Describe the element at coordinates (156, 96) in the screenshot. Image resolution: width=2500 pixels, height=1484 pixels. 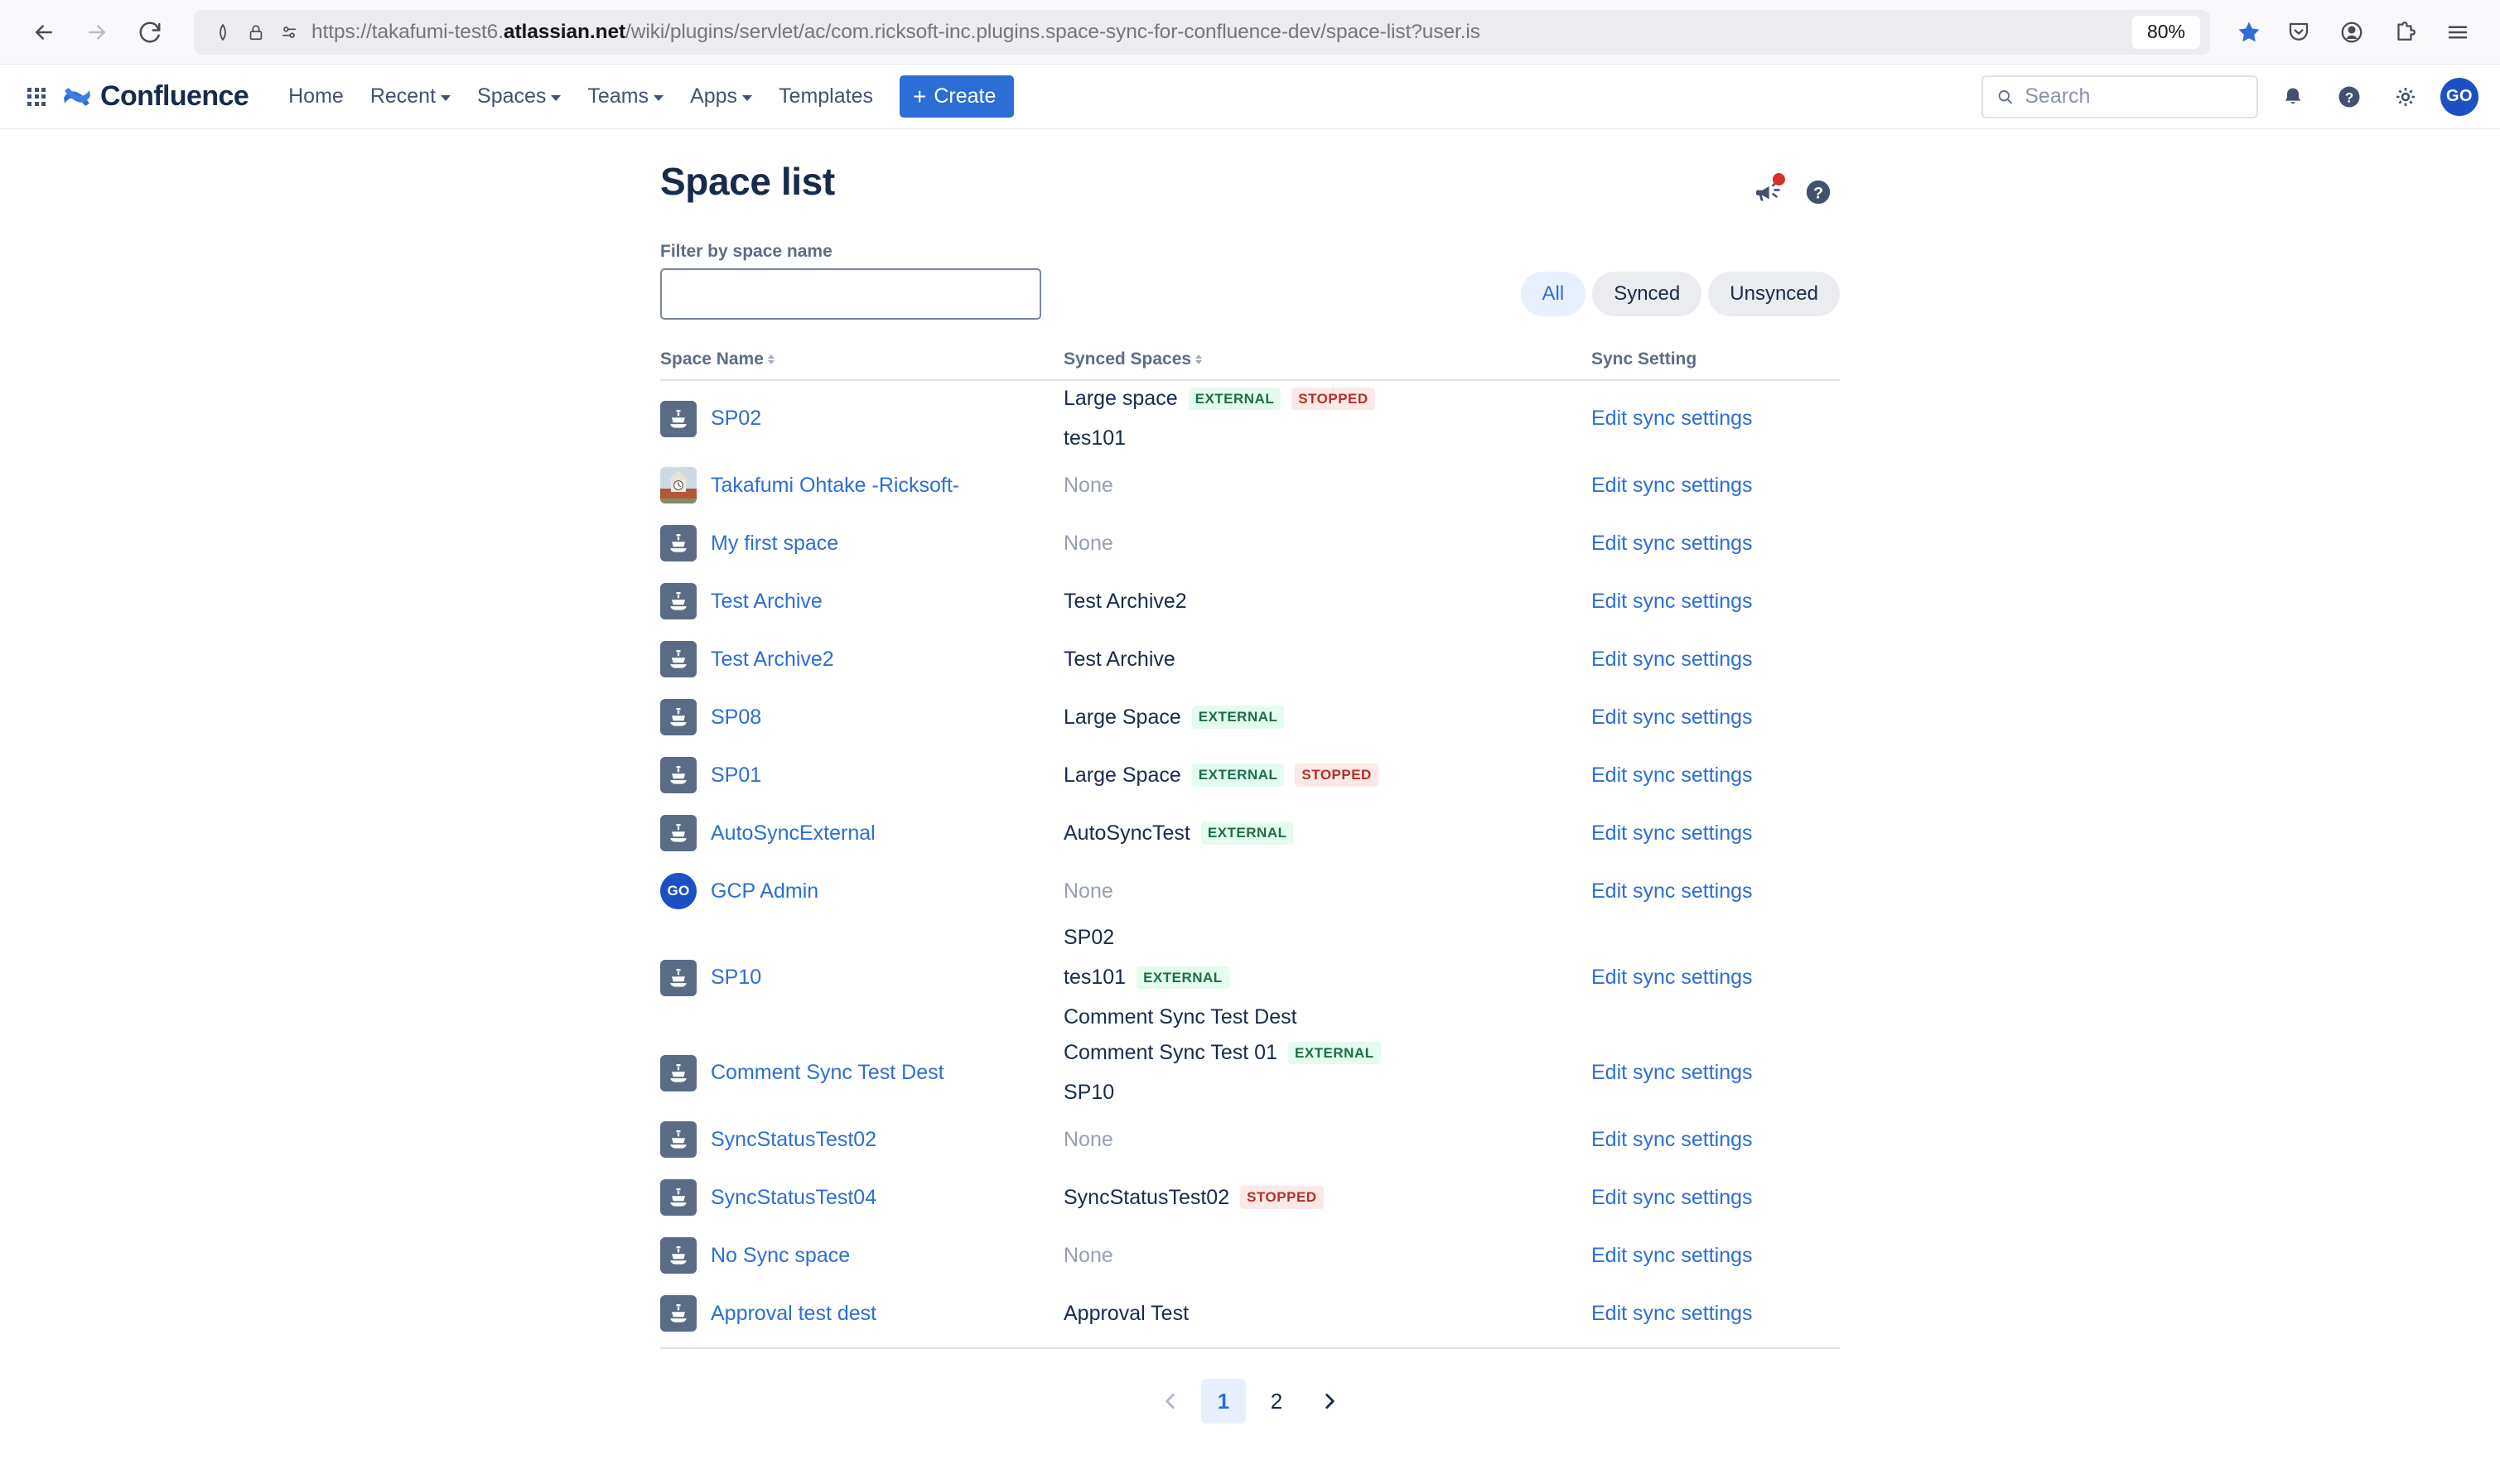
I see `confluence-logo: Confluence` at that location.